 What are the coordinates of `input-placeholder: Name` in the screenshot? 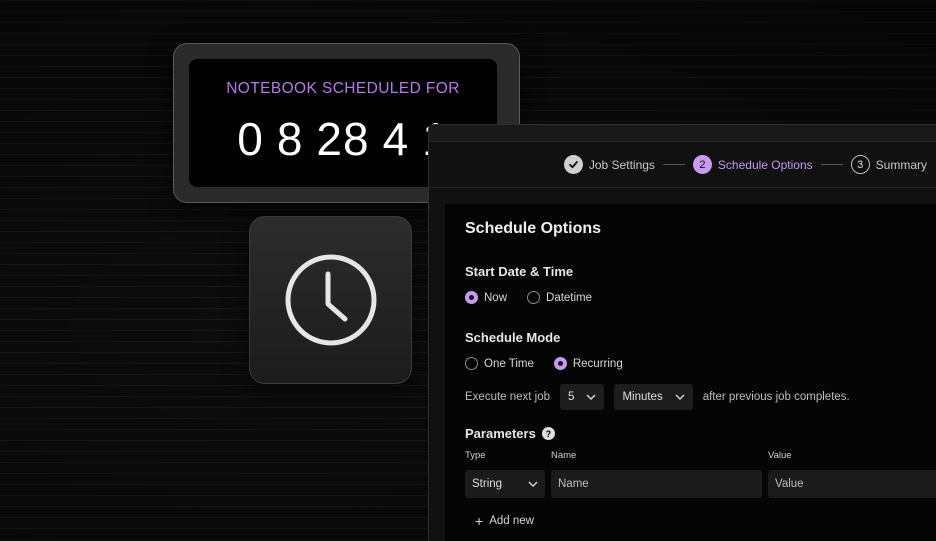 It's located at (573, 484).